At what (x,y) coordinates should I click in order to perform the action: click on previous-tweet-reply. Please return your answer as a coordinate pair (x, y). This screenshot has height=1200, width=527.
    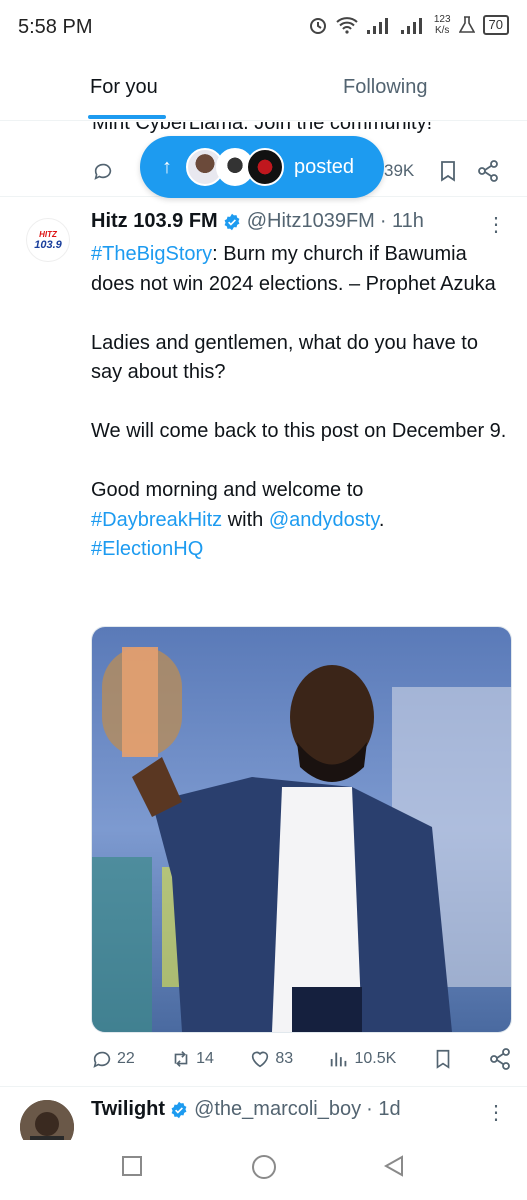
    Looking at the image, I should click on (103, 173).